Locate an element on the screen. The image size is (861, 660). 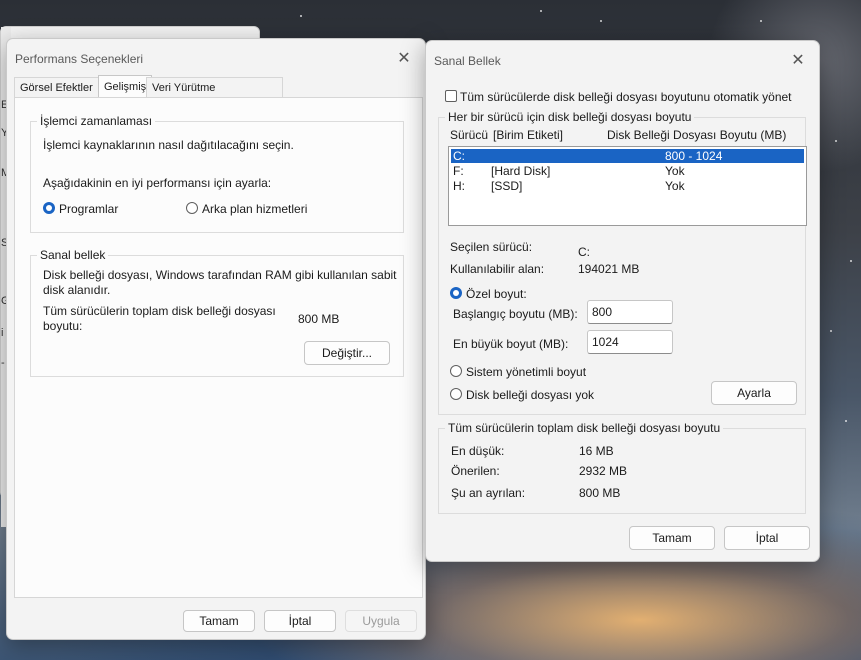
maximum-size-input is located at coordinates (630, 342).